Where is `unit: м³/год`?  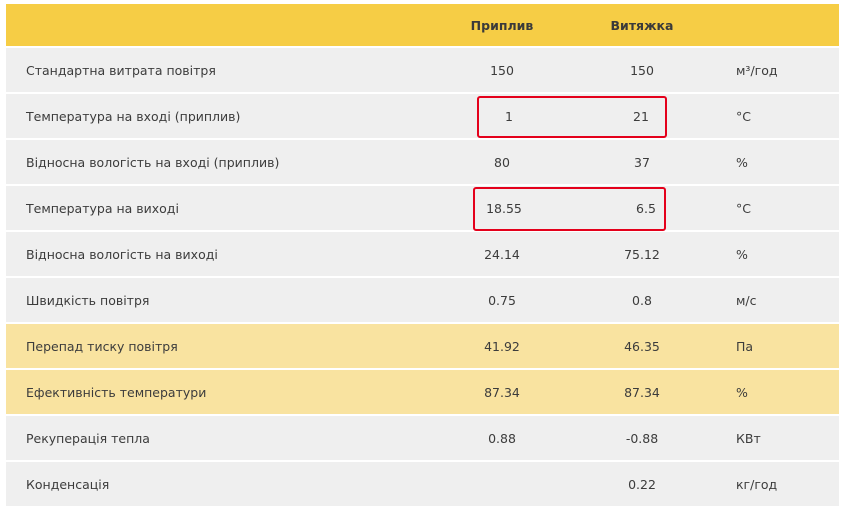
unit: м³/год is located at coordinates (757, 70).